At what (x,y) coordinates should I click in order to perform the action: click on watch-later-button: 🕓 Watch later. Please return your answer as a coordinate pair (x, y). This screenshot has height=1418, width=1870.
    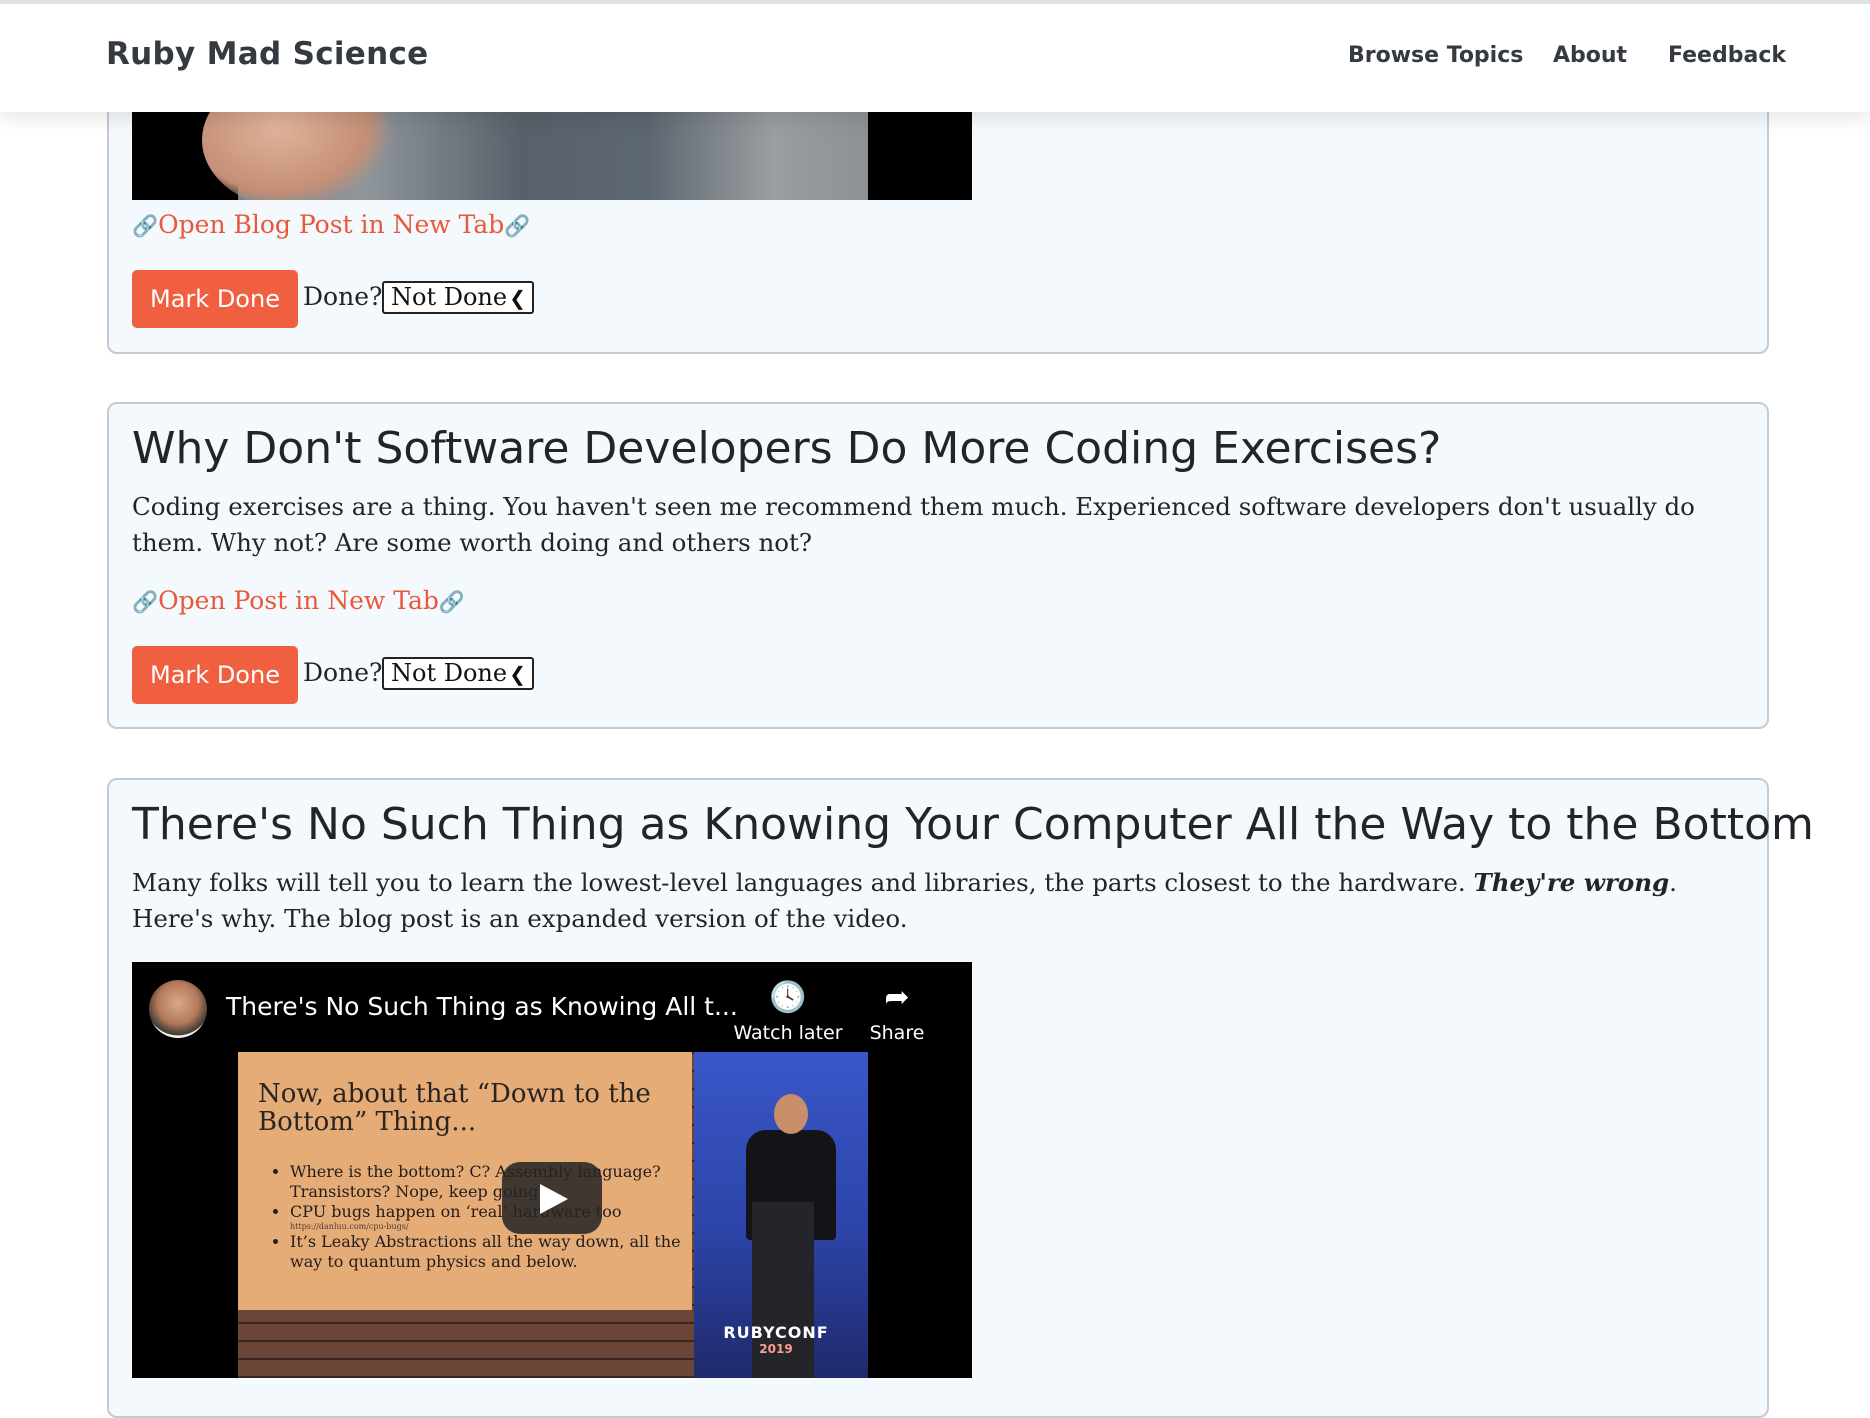
    Looking at the image, I should click on (788, 1012).